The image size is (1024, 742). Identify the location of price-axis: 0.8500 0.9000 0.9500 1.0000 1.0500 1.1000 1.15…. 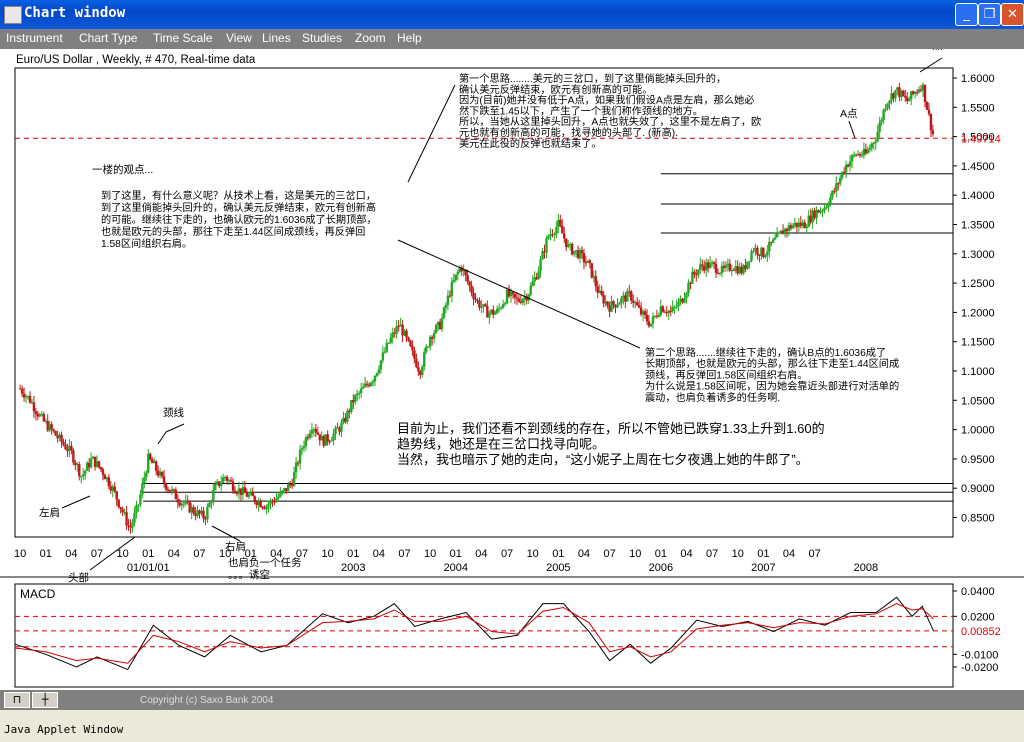
(977, 299).